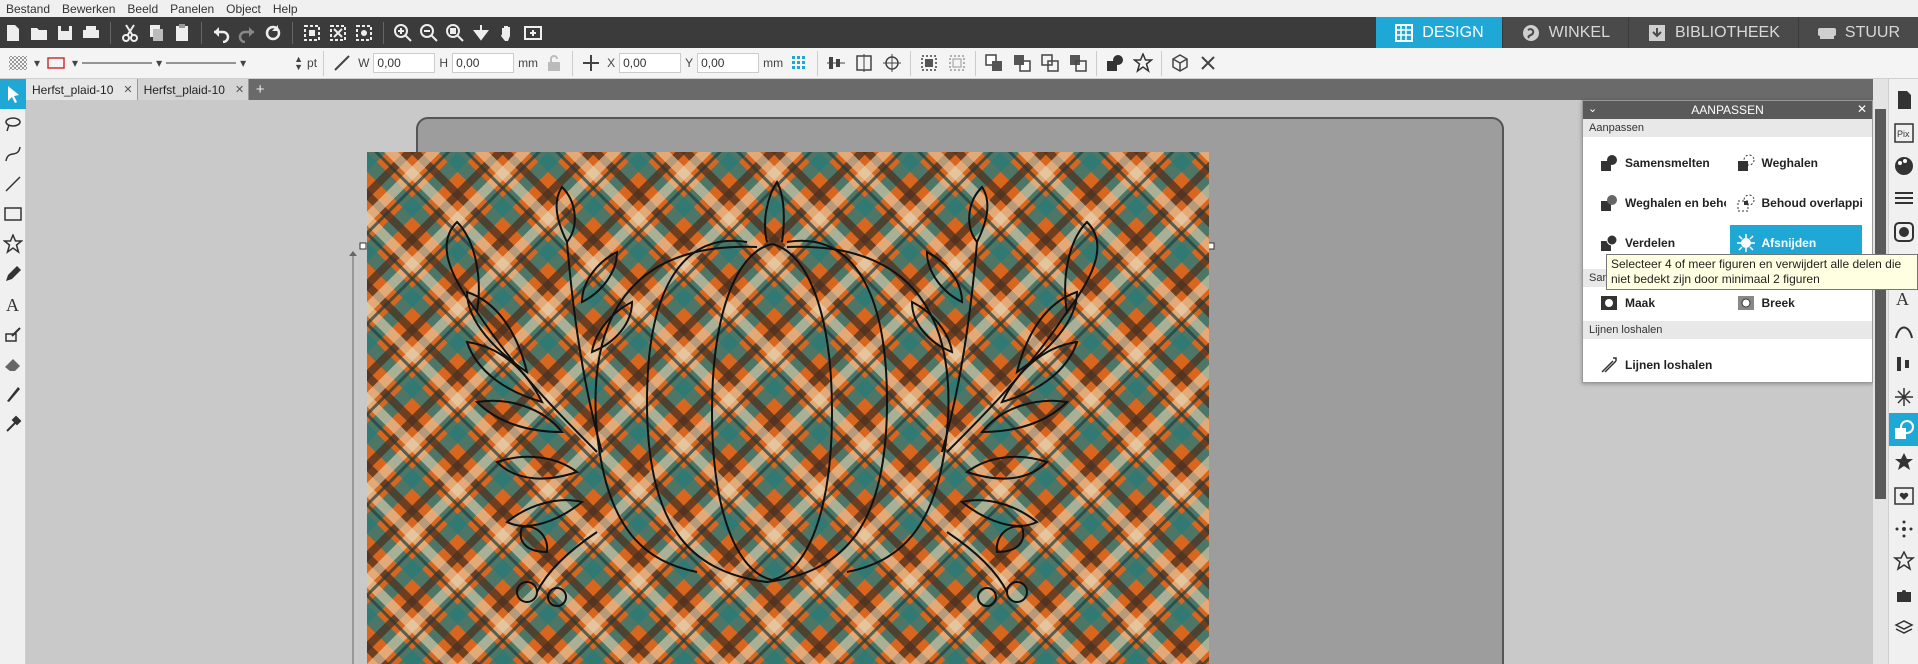 Image resolution: width=1918 pixels, height=664 pixels. Describe the element at coordinates (1659, 203) in the screenshot. I see `subtract-all-button: Weghalen en beho` at that location.